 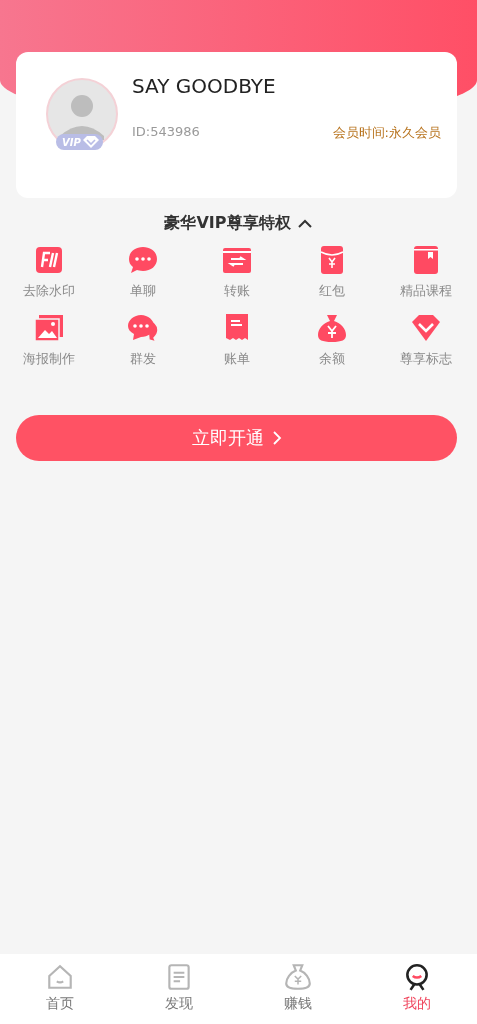 What do you see at coordinates (236, 438) in the screenshot?
I see `open-membership-button: 立即开通` at bounding box center [236, 438].